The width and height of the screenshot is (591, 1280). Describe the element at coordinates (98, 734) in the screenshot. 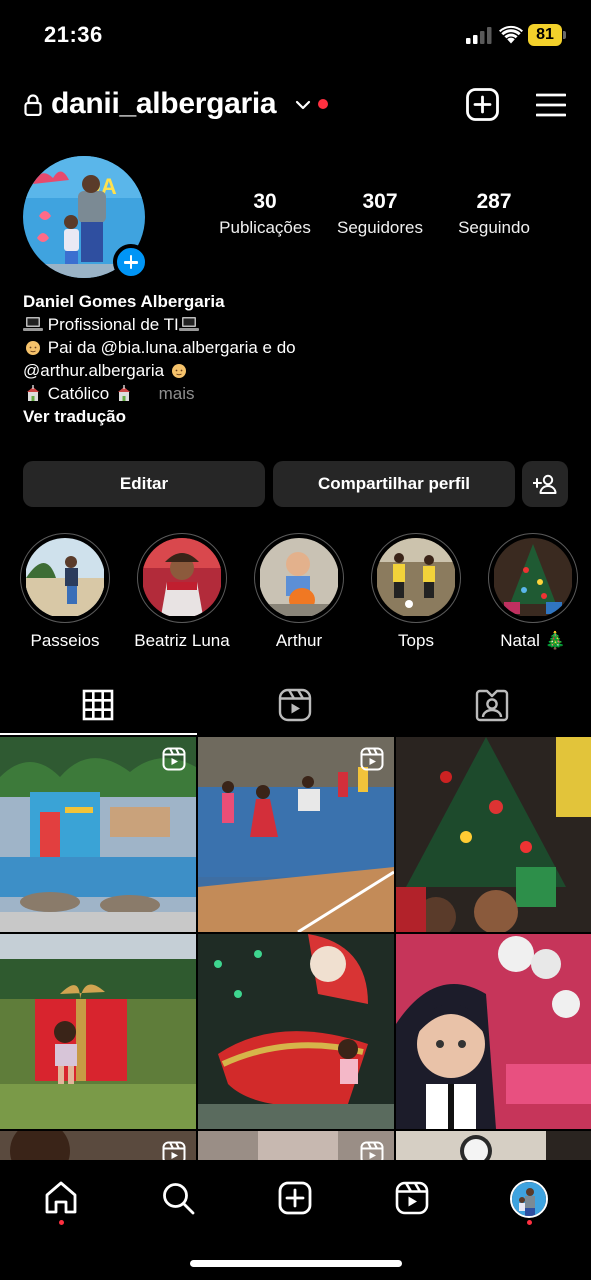

I see `active-tab-indicator` at that location.